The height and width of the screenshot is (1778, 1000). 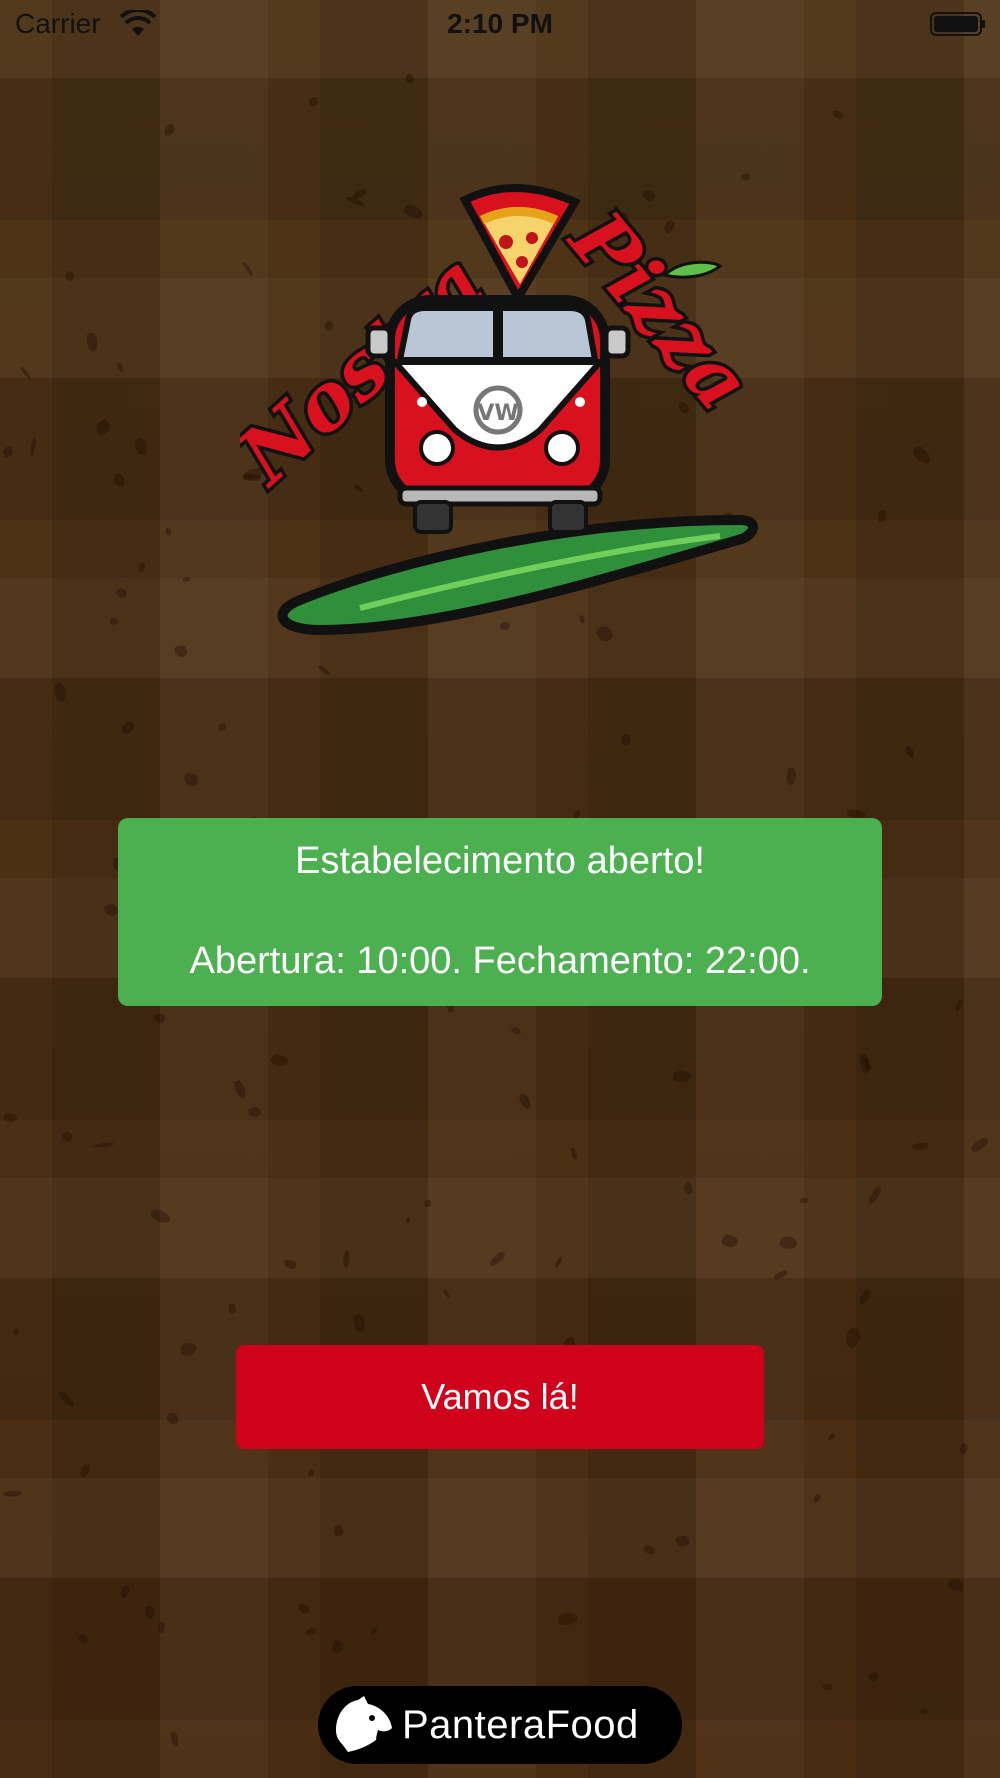 I want to click on status-bar: Carrier 2:10 PM, so click(x=500, y=25).